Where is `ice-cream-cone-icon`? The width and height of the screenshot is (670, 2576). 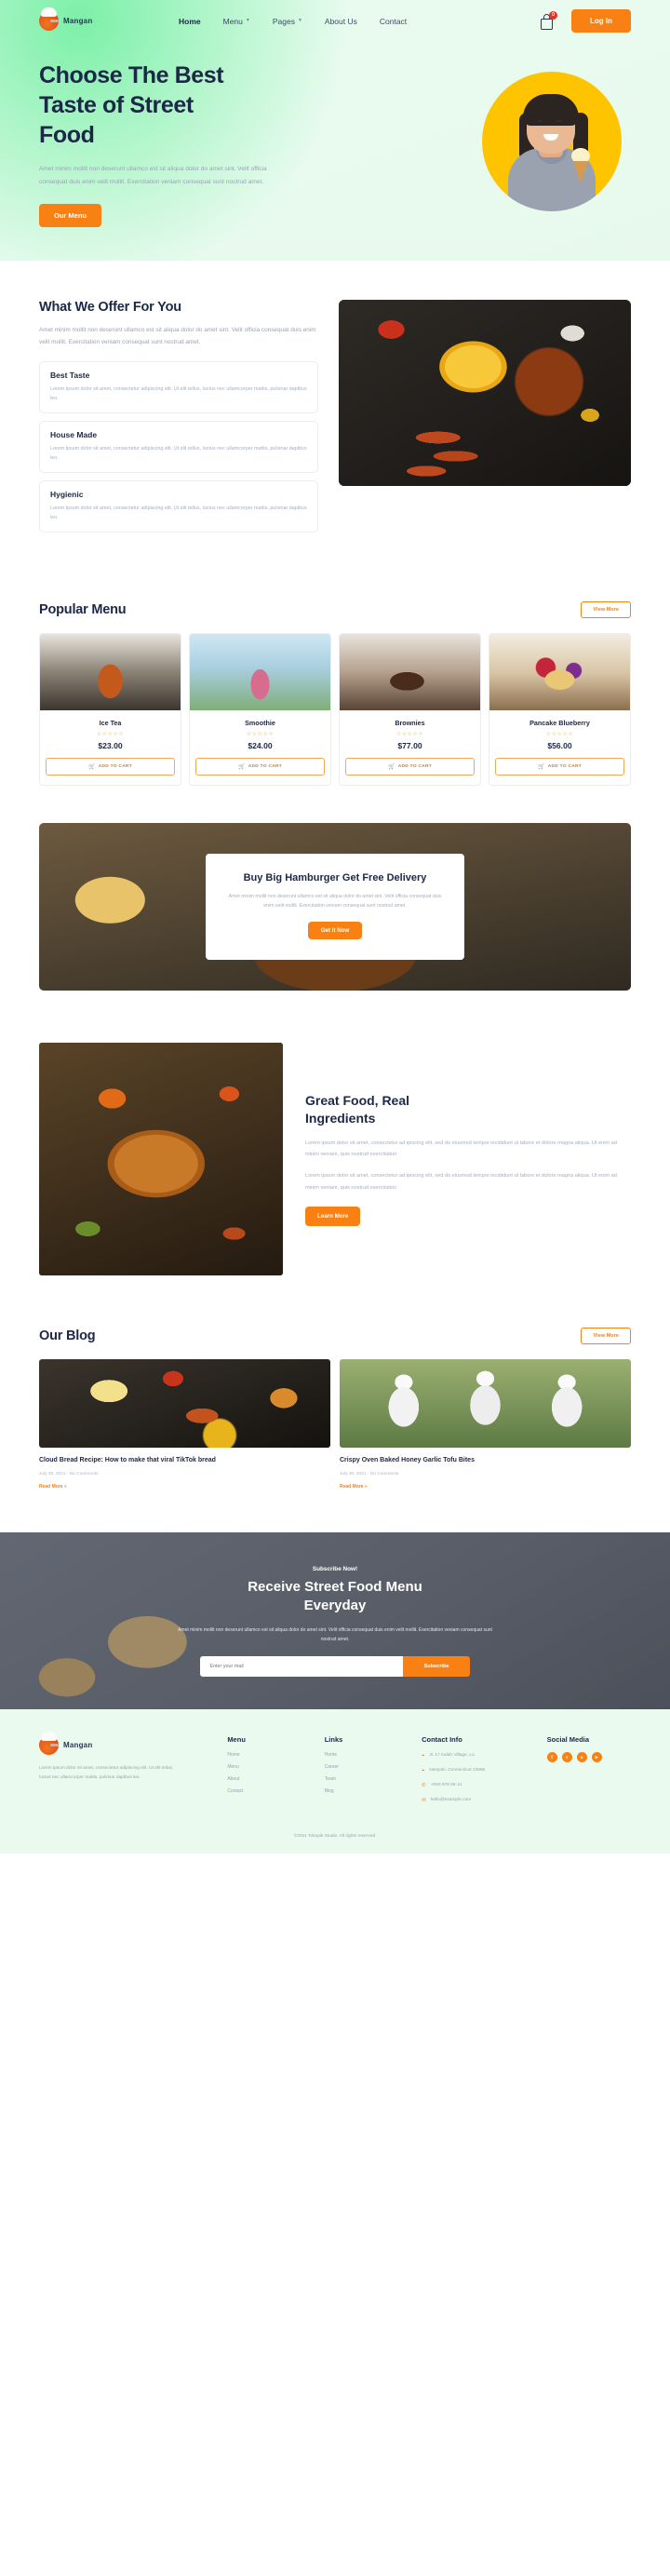 ice-cream-cone-icon is located at coordinates (580, 166).